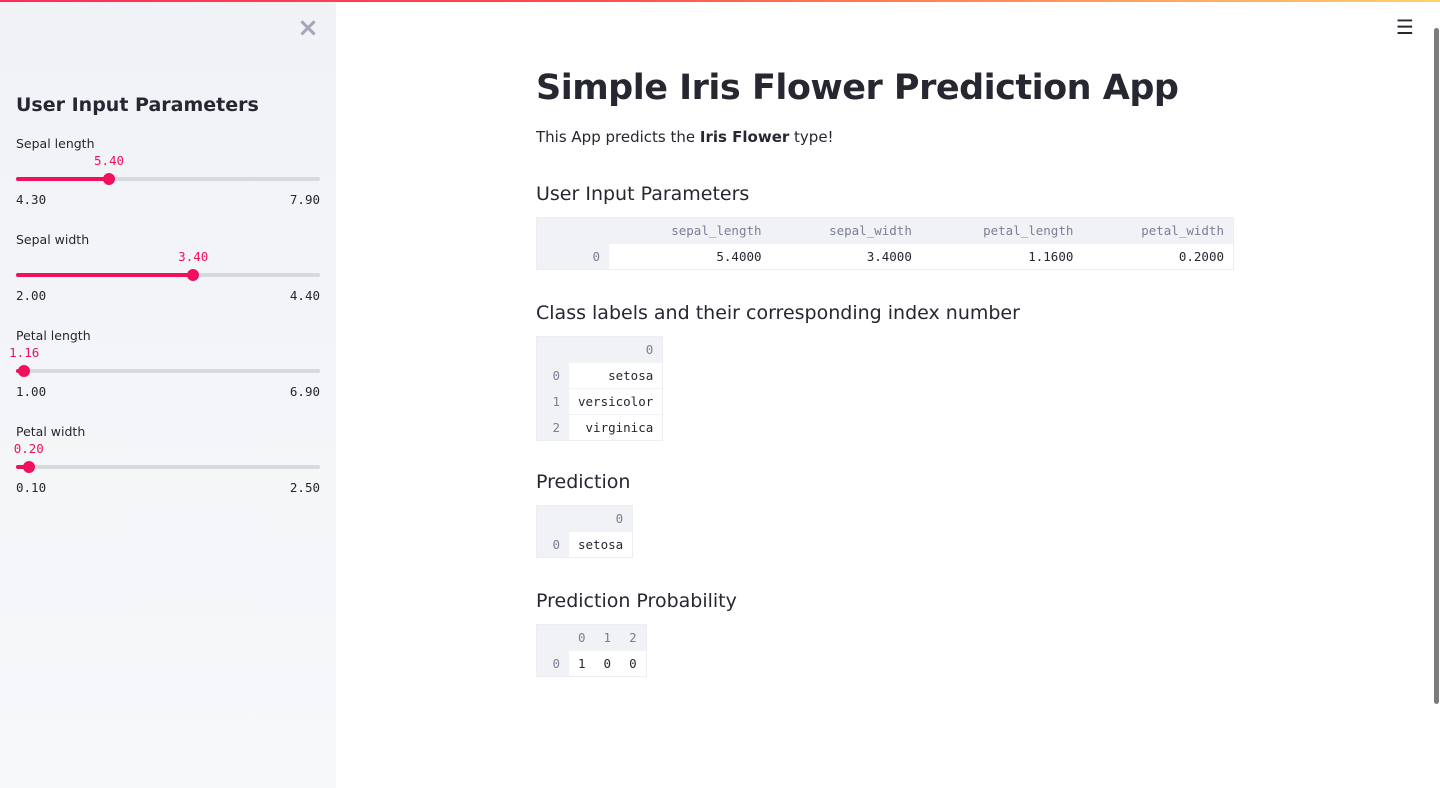  I want to click on slider-value: 5.40, so click(109, 160).